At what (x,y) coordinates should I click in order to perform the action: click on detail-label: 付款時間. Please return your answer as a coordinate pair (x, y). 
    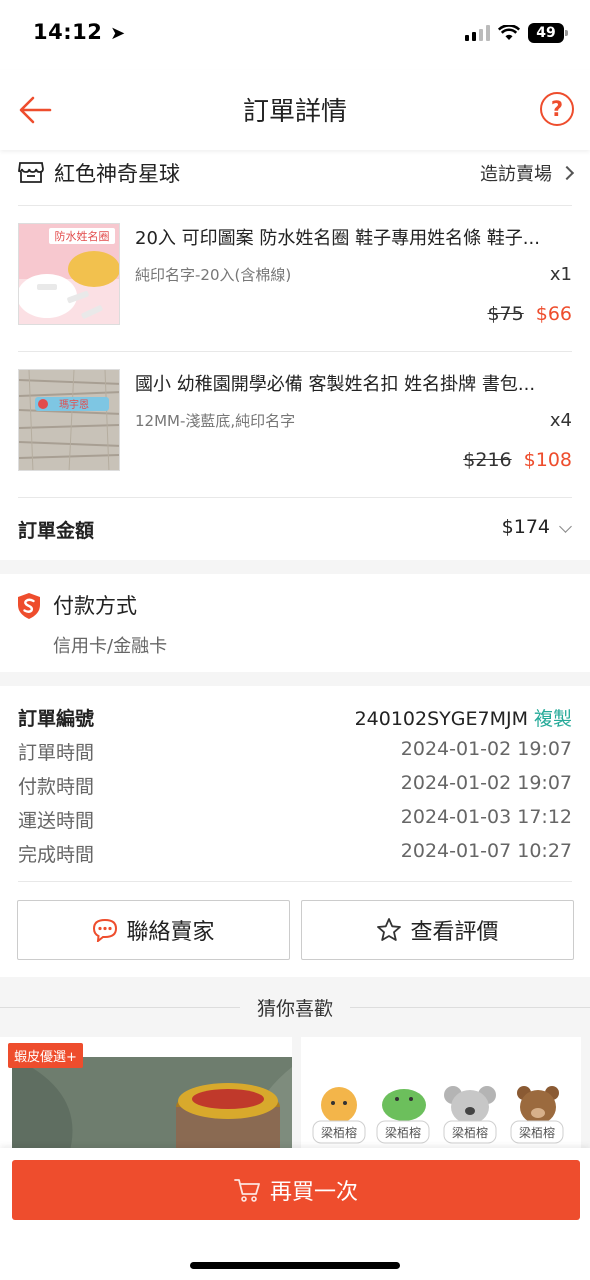
    Looking at the image, I should click on (56, 787).